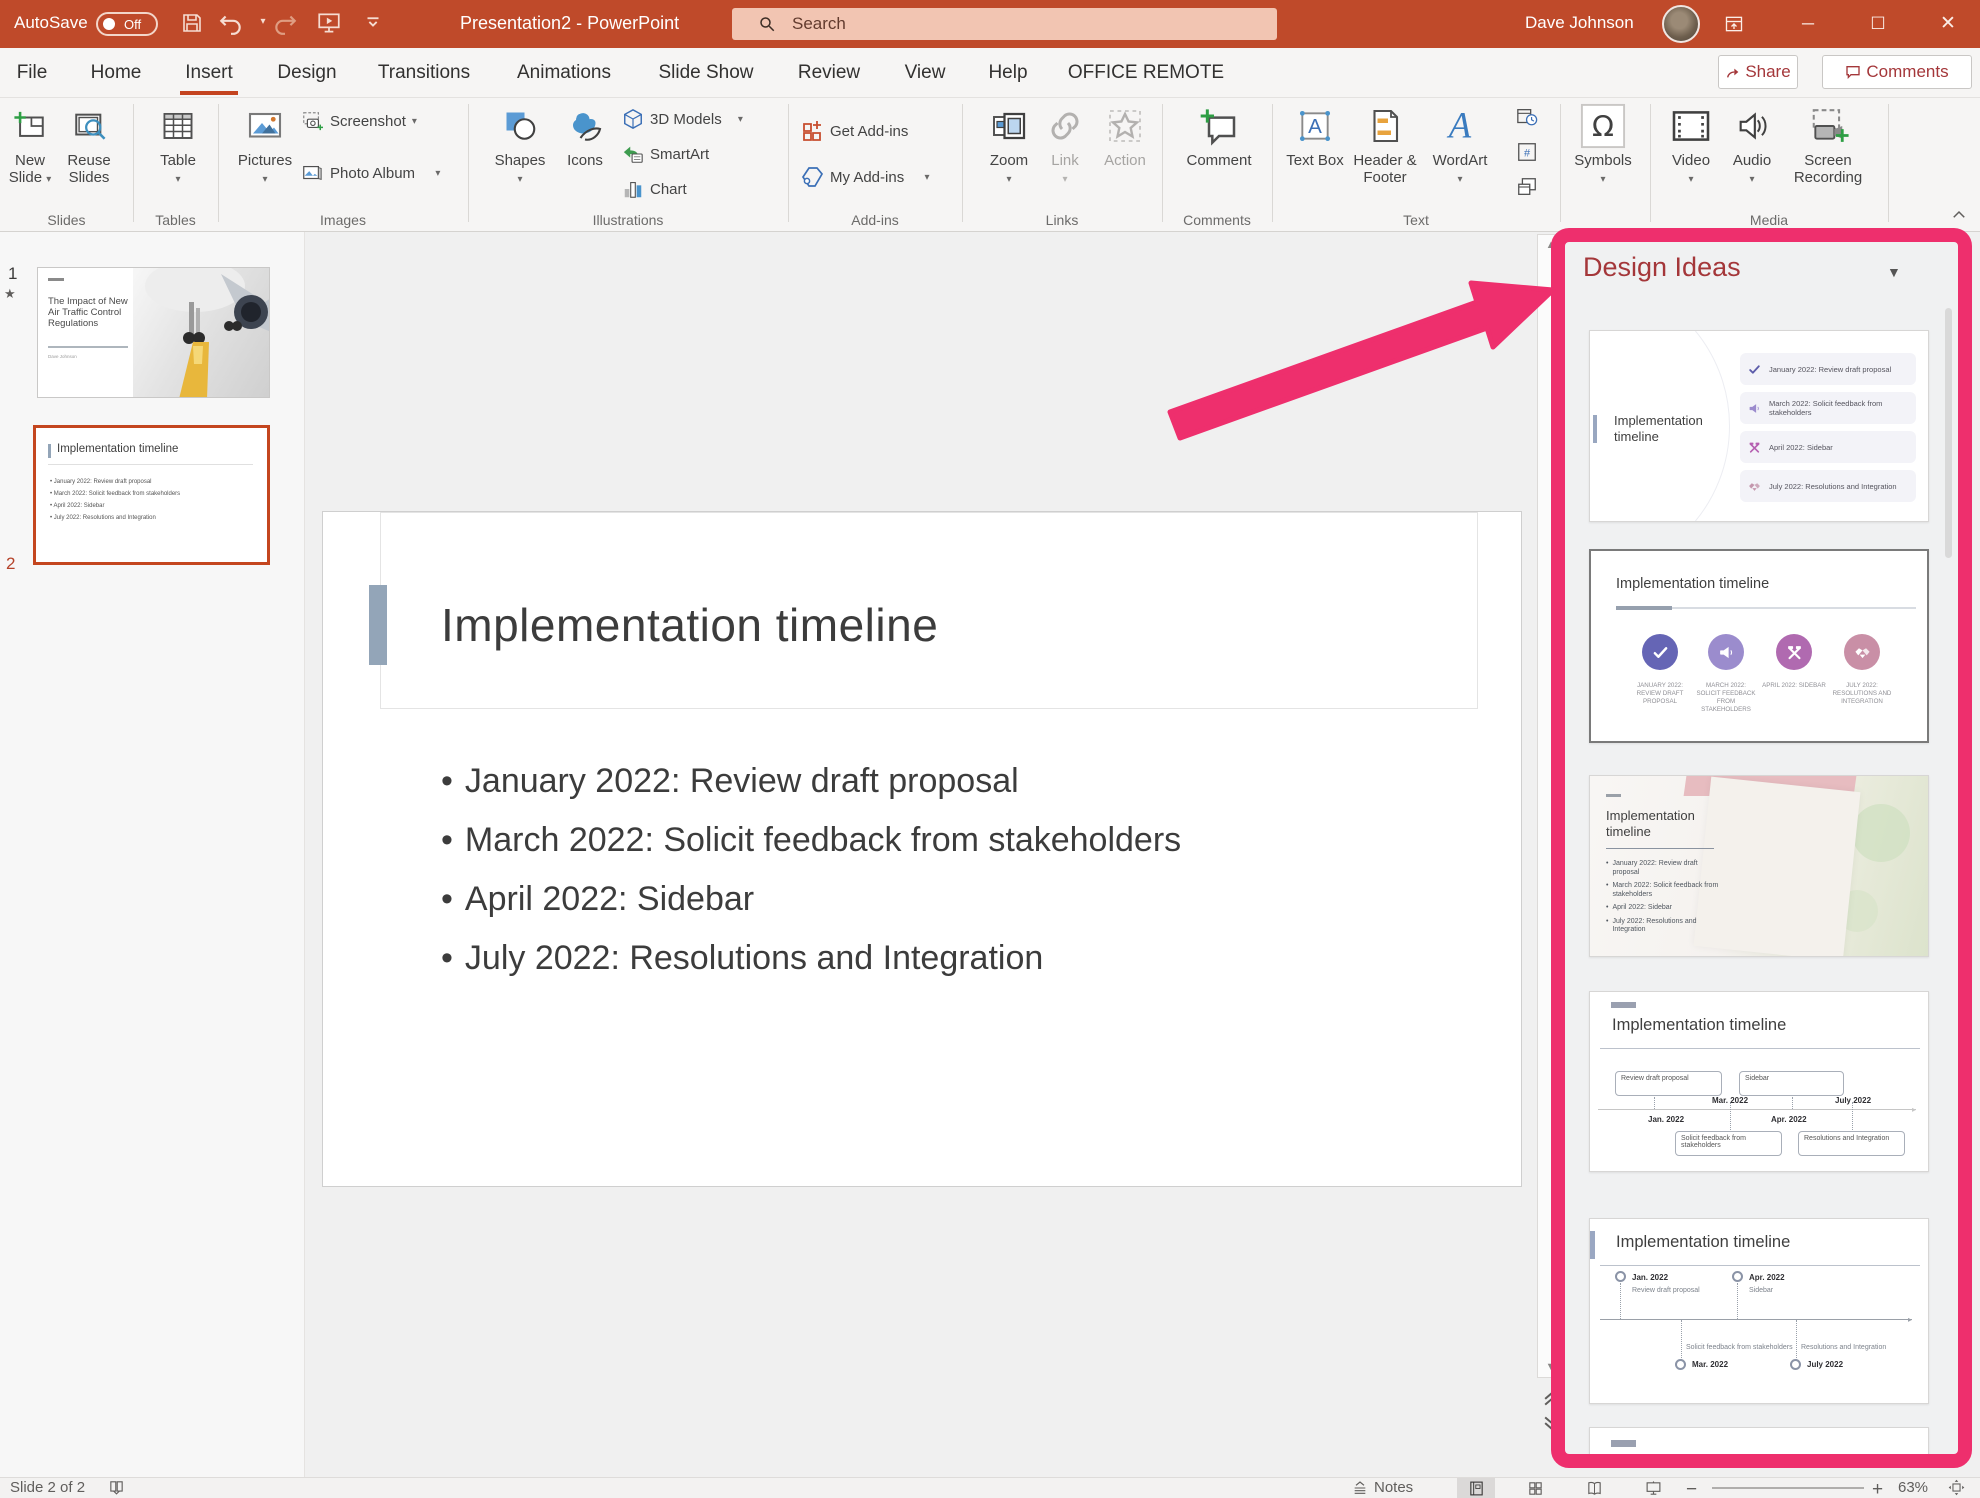  Describe the element at coordinates (1862, 652) in the screenshot. I see `handshake-icon` at that location.